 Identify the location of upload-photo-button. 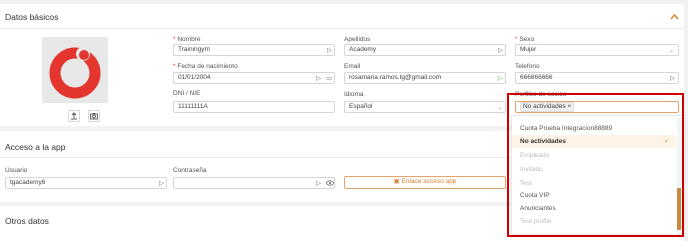
(74, 116).